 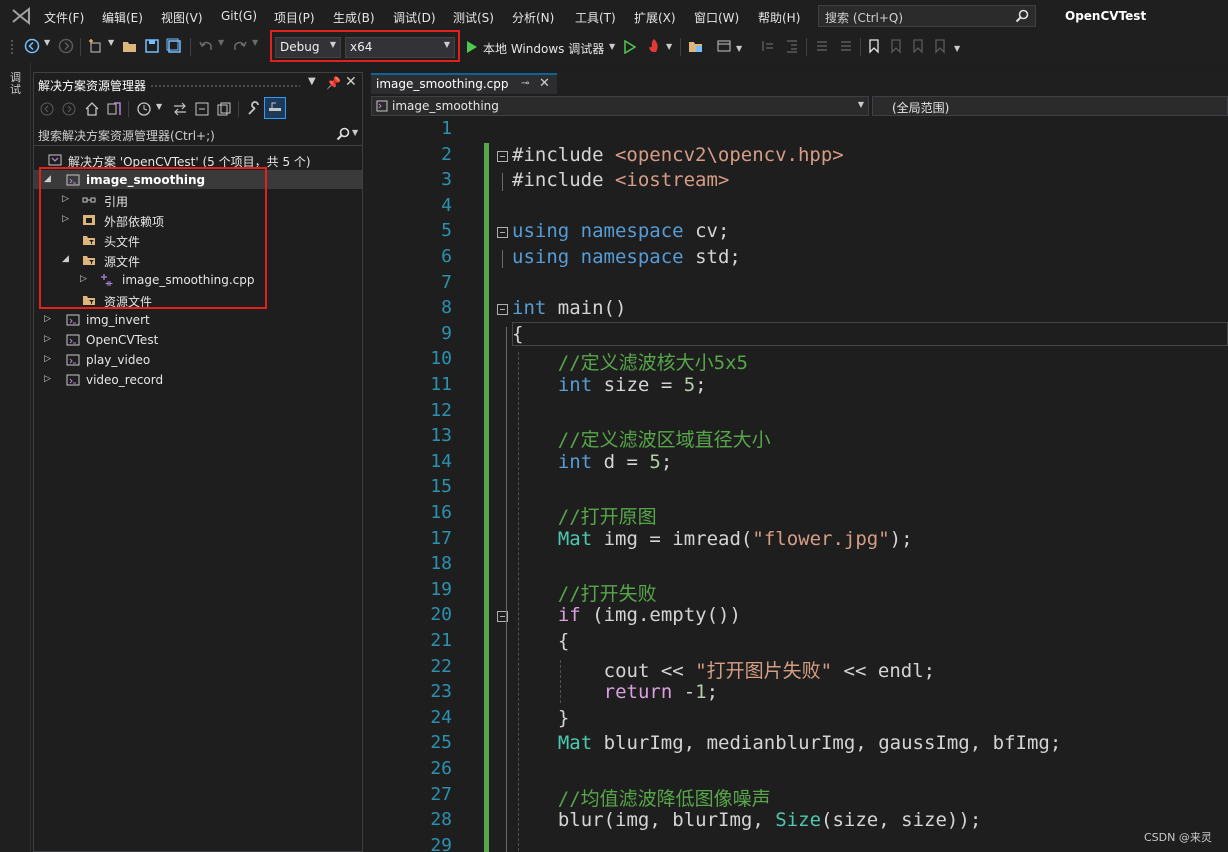 I want to click on save-icon, so click(x=152, y=46).